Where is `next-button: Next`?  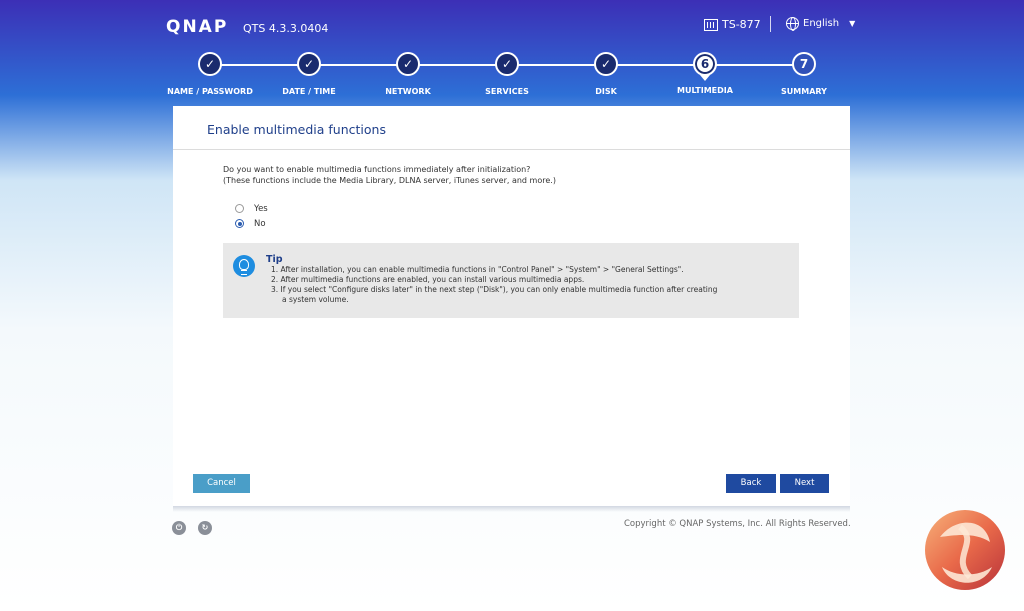 next-button: Next is located at coordinates (804, 483).